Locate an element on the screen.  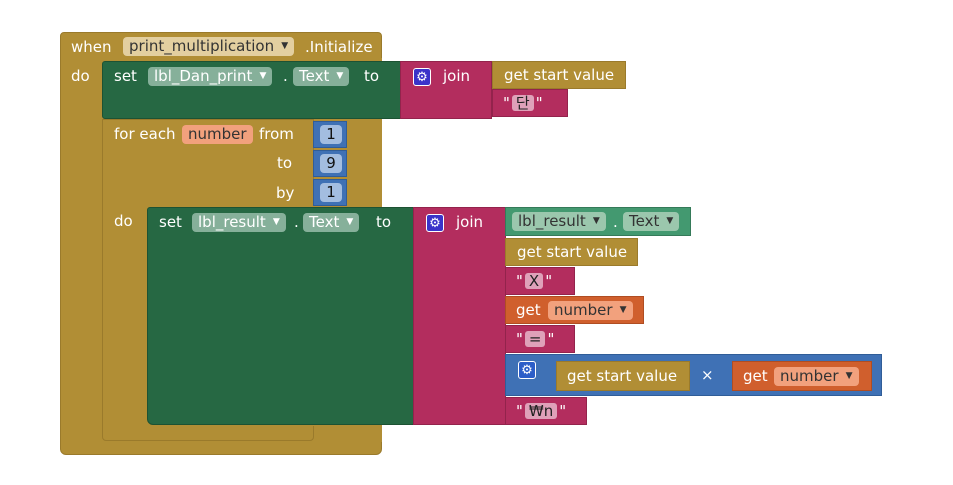
number-block-from: 1 is located at coordinates (330, 134).